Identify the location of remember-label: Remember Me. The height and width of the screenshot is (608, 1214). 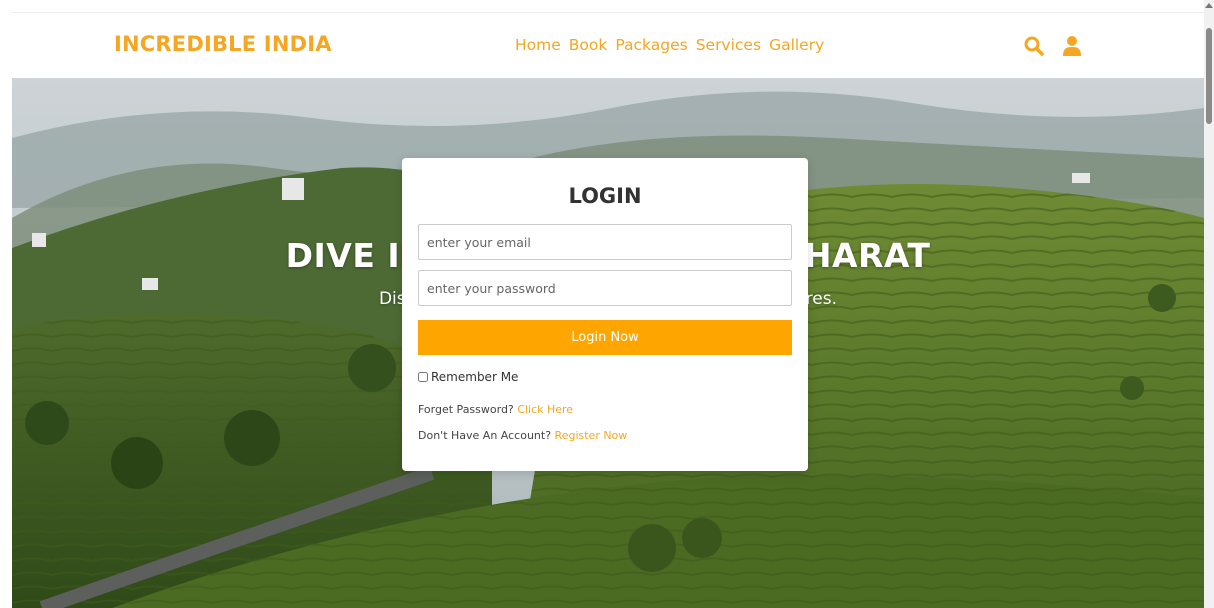
(475, 377).